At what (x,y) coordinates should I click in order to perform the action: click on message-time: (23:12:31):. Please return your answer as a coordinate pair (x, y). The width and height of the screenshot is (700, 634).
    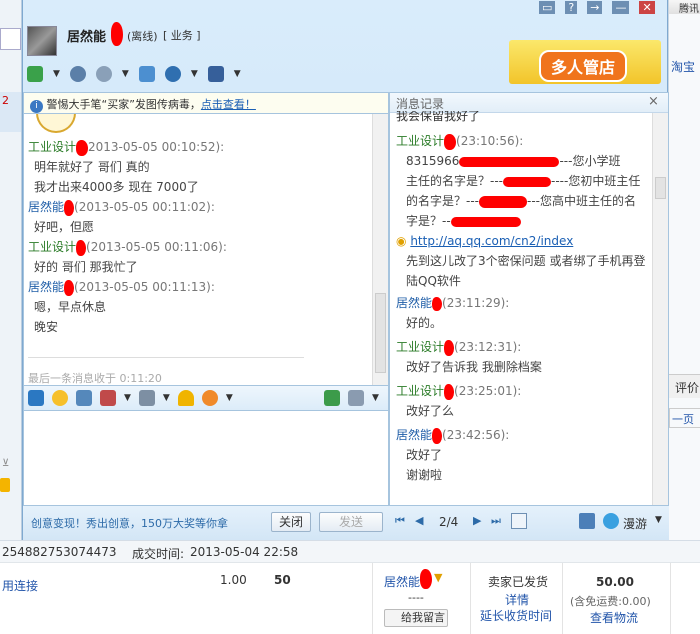
    Looking at the image, I should click on (488, 347).